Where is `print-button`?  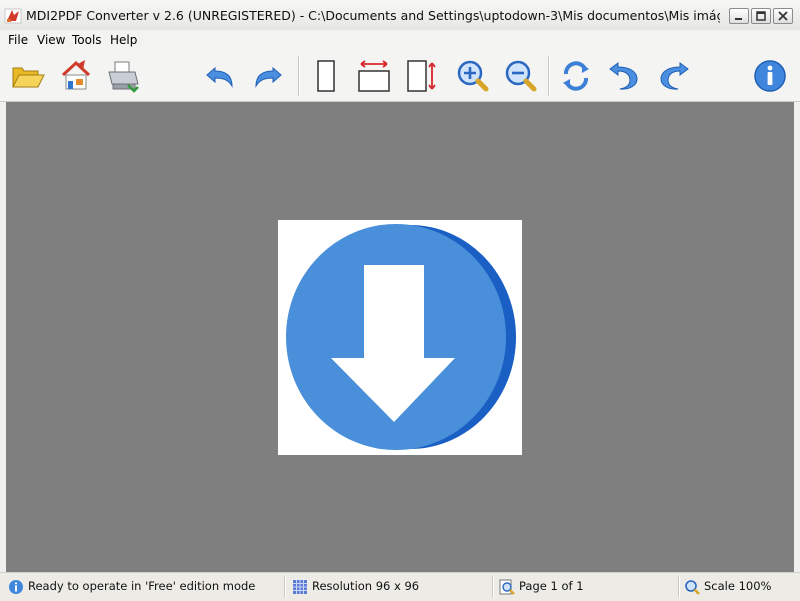 print-button is located at coordinates (122, 76).